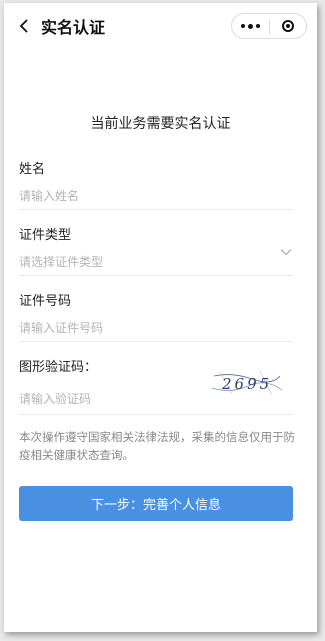 The image size is (325, 641). Describe the element at coordinates (45, 301) in the screenshot. I see `id-number-label: 证件号码` at that location.